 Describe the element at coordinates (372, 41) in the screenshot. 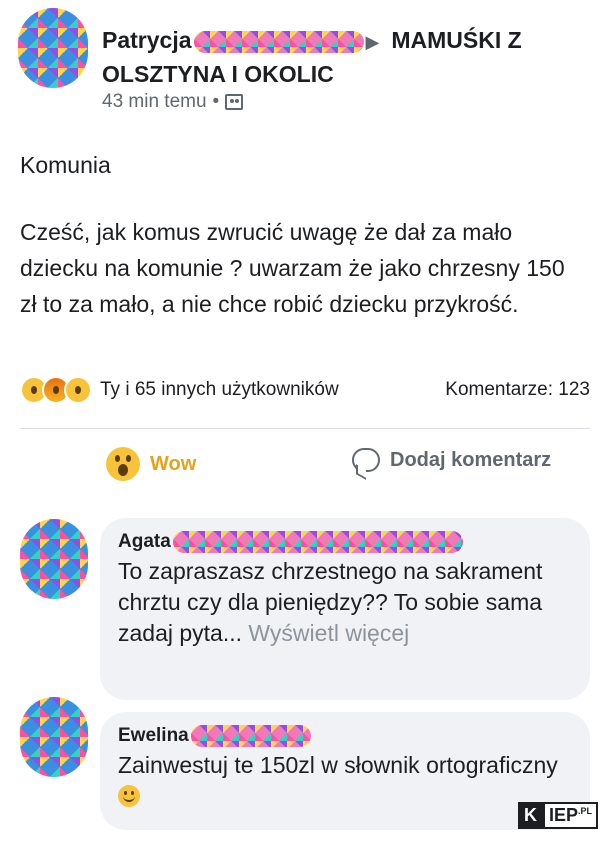

I see `arrow-right-icon: ▶` at that location.